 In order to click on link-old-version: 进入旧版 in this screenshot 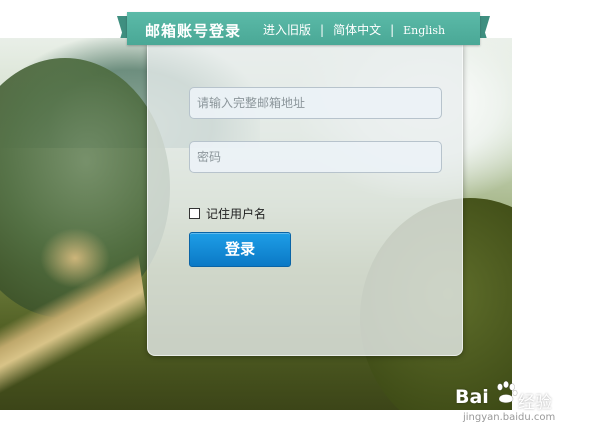, I will do `click(287, 30)`.